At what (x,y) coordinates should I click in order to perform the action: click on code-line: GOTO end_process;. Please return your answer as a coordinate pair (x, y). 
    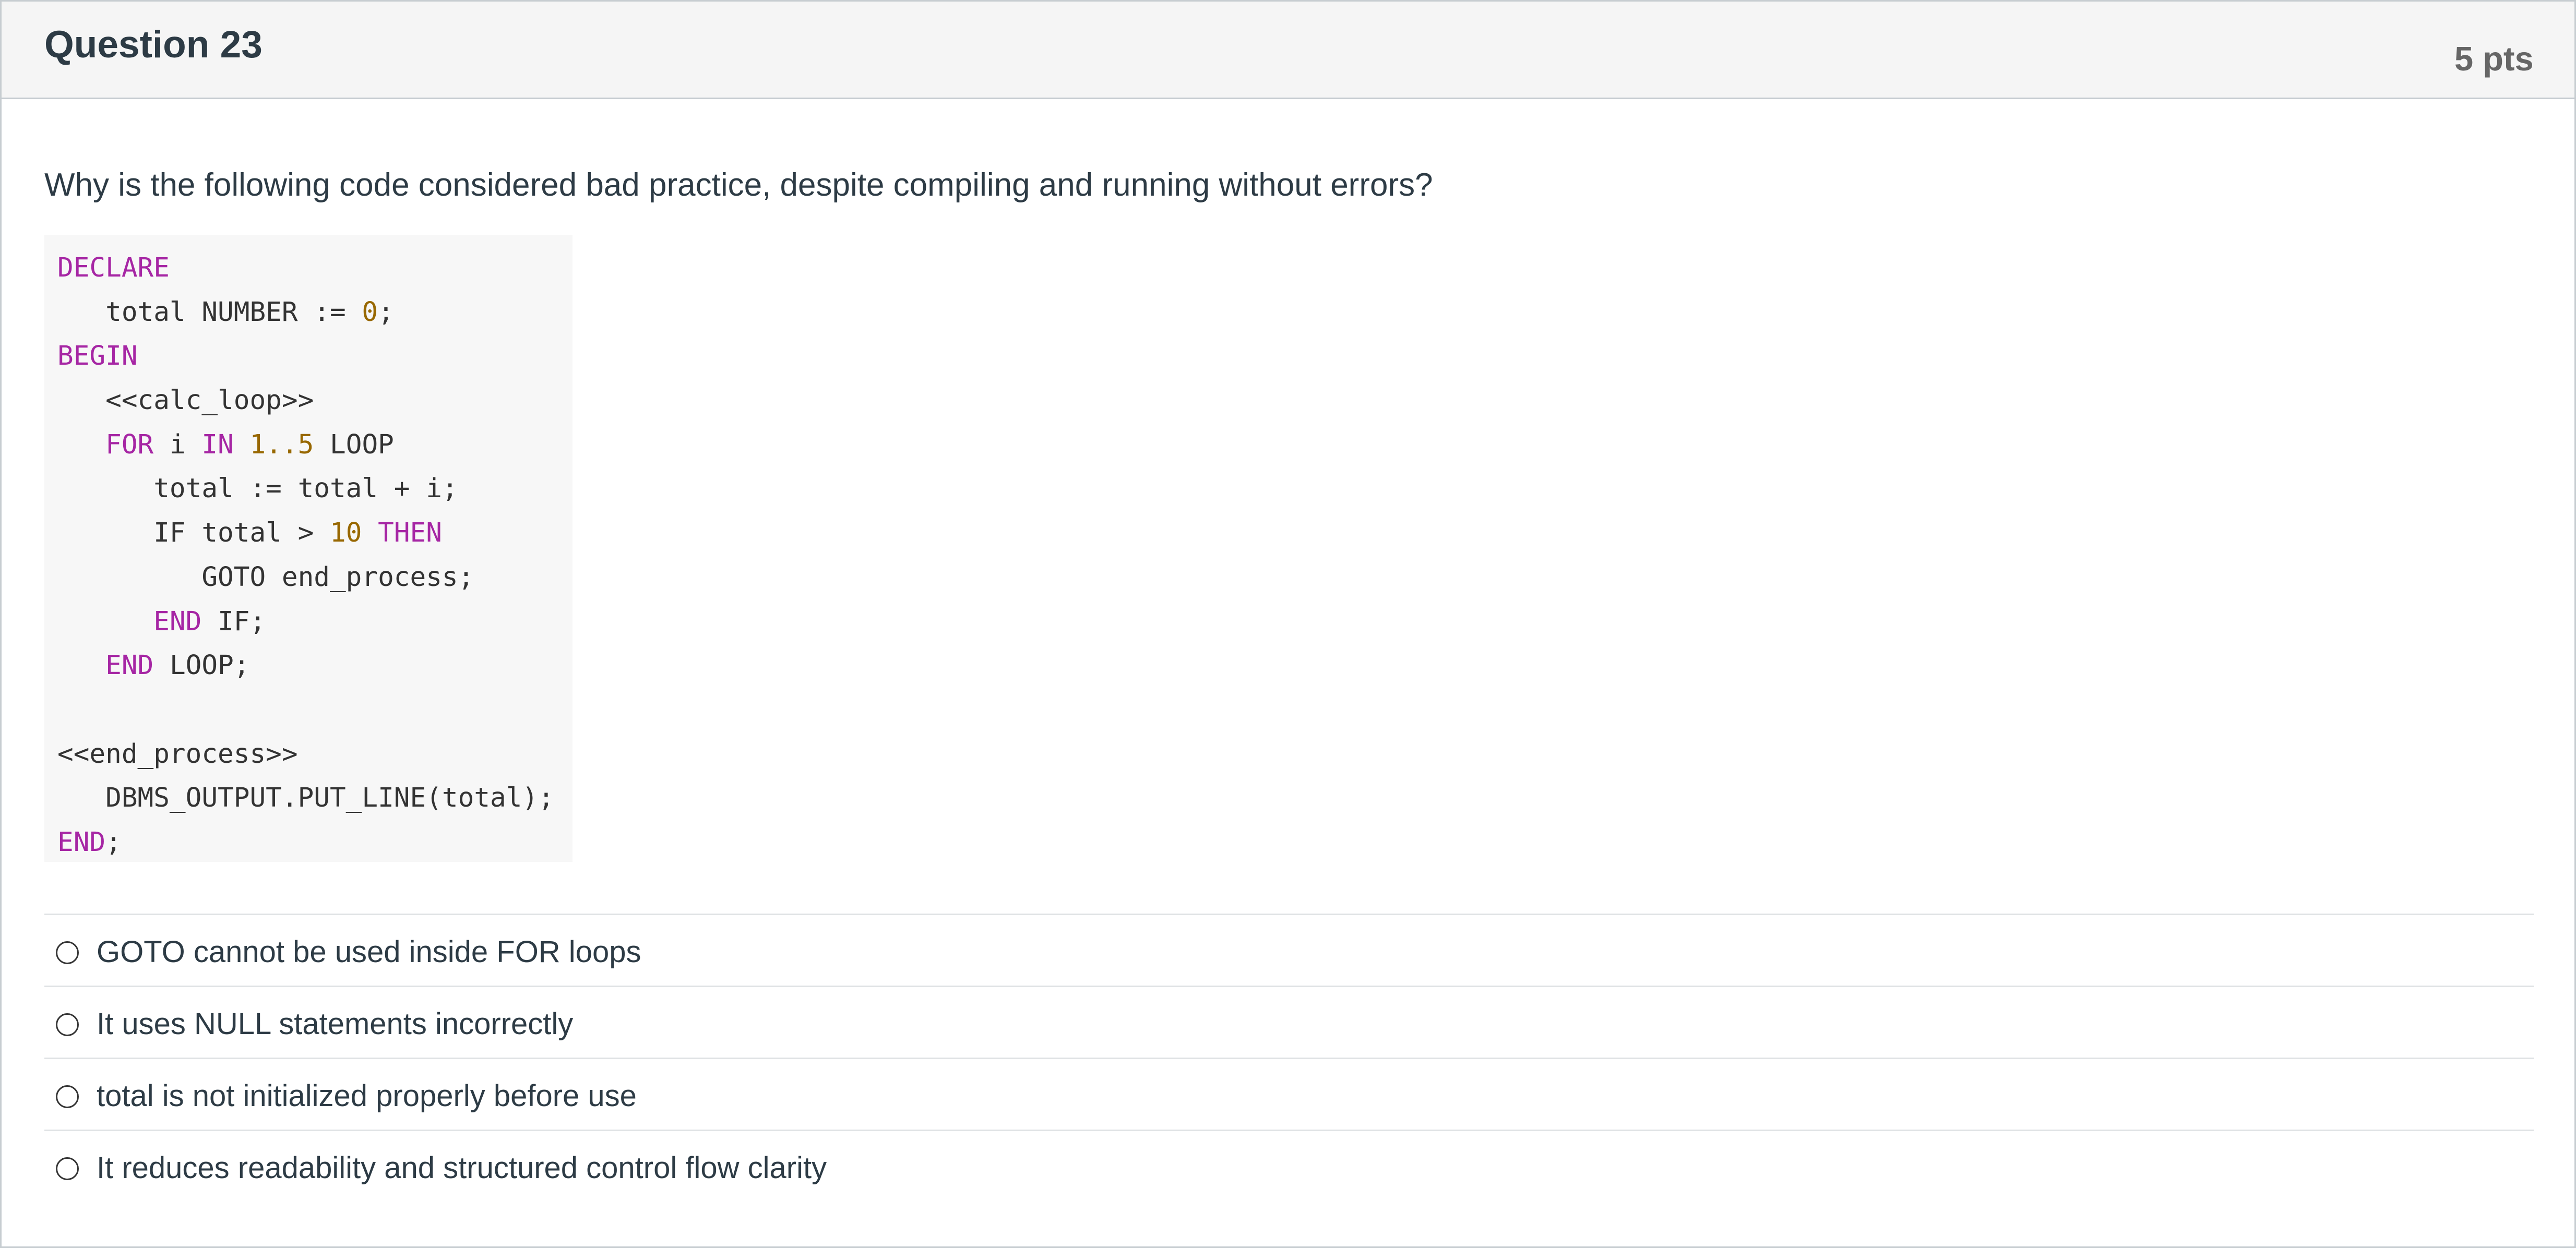
    Looking at the image, I should click on (315, 578).